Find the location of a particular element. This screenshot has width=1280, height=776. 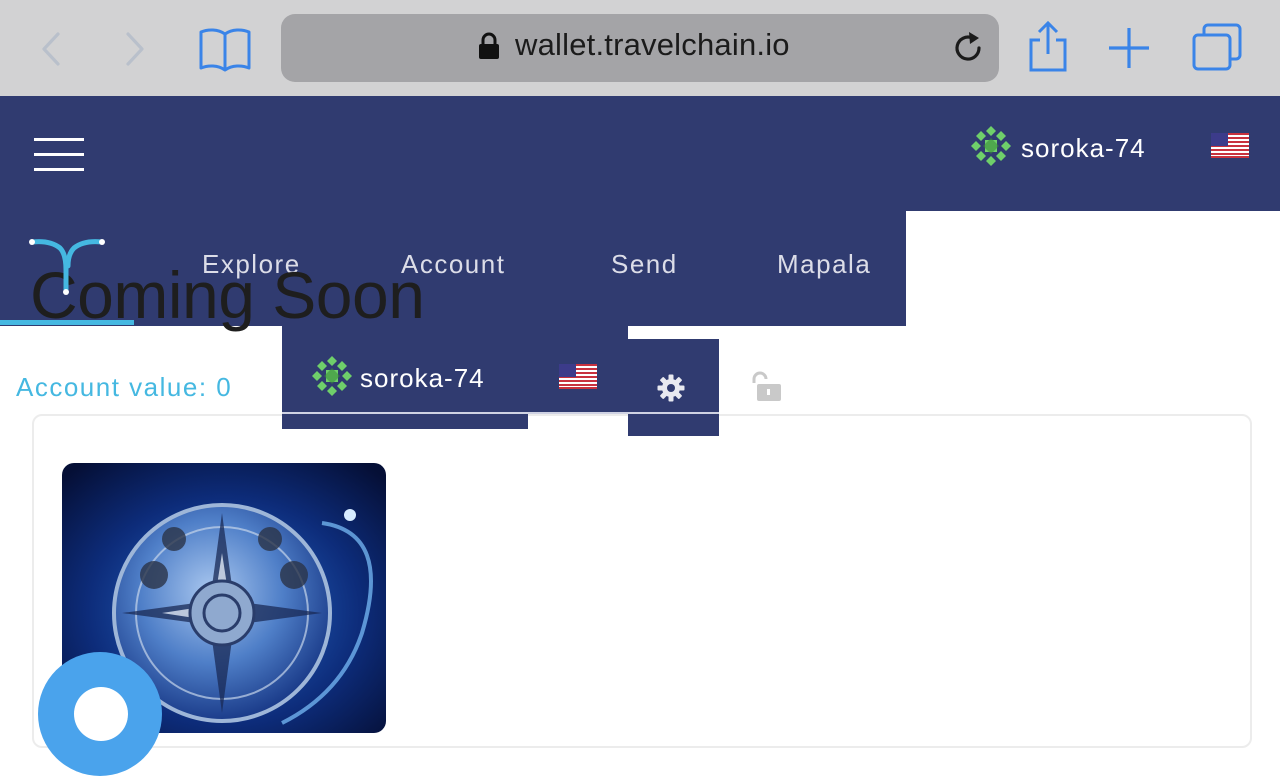

dropdown-panel-edge-right is located at coordinates (673, 425).